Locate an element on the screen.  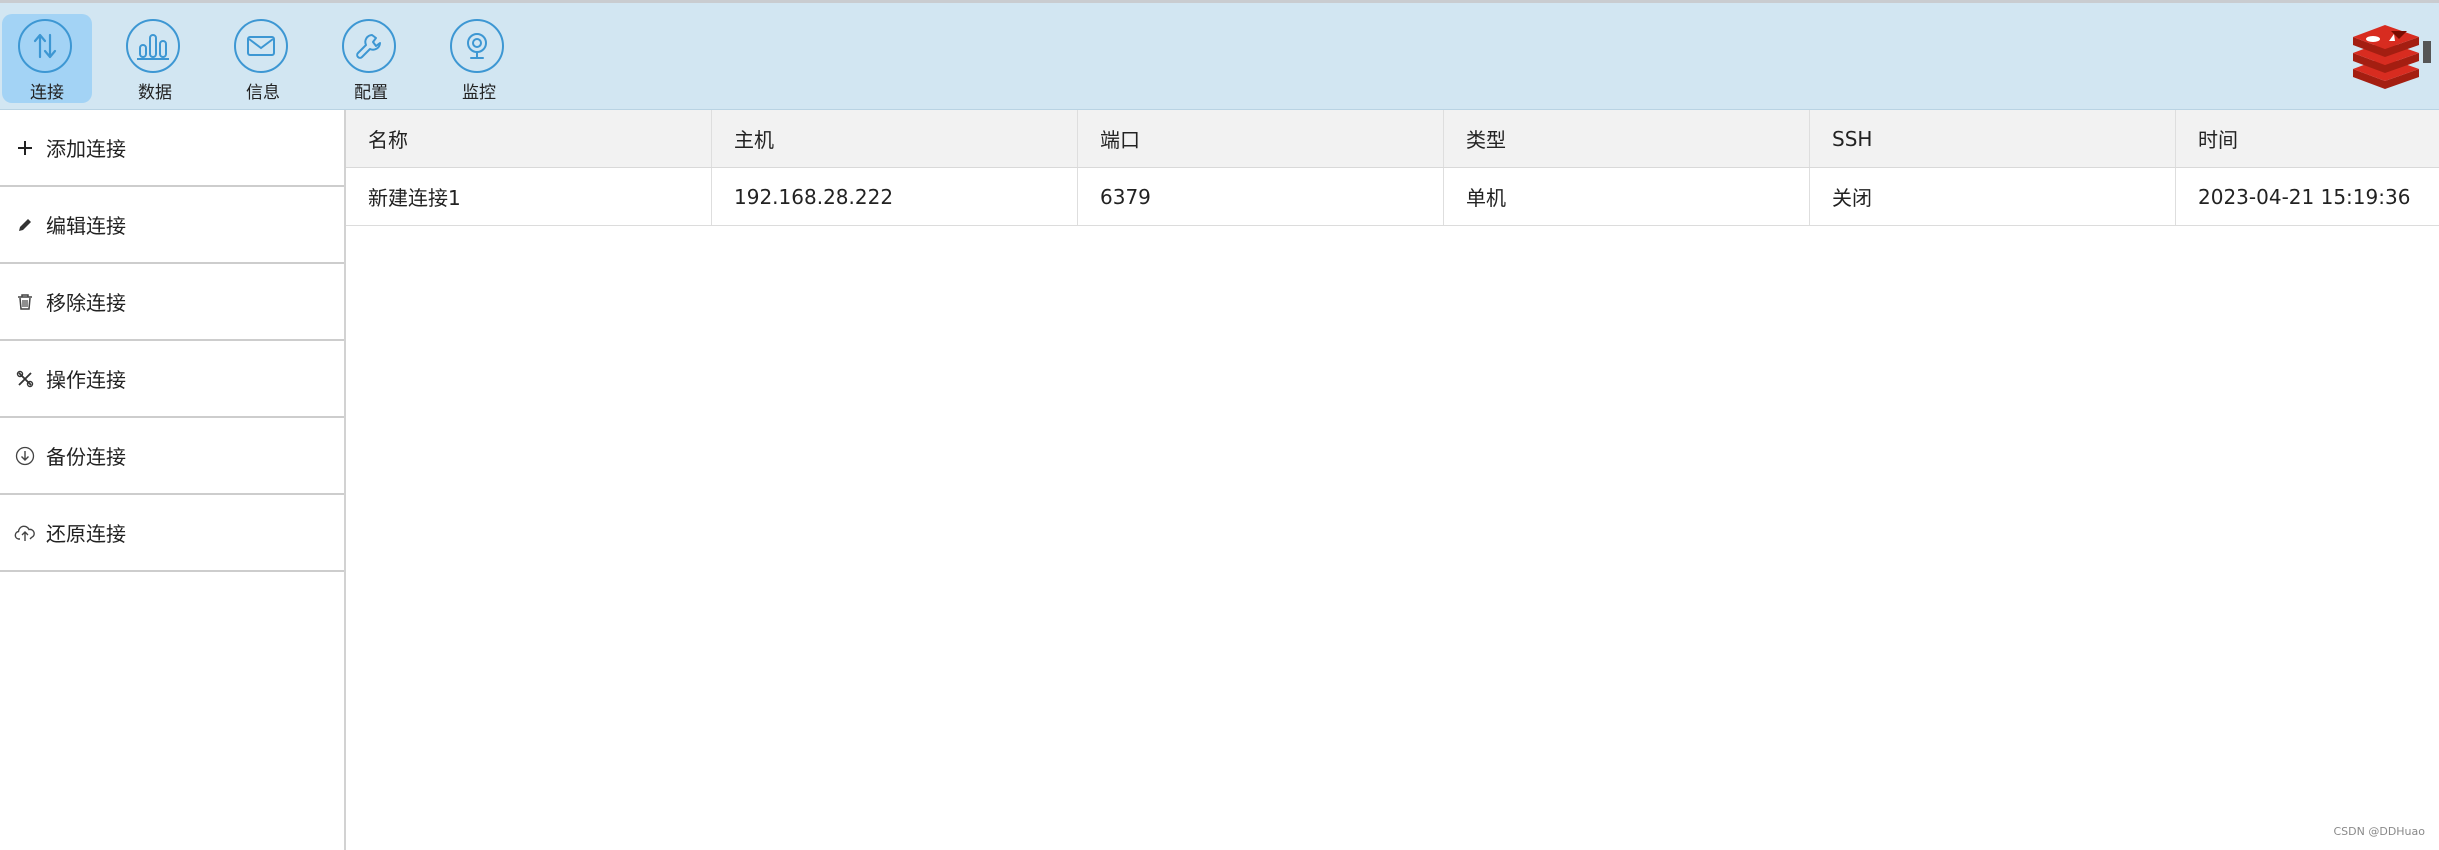
toolbar-config-button: 配置 is located at coordinates (371, 58).